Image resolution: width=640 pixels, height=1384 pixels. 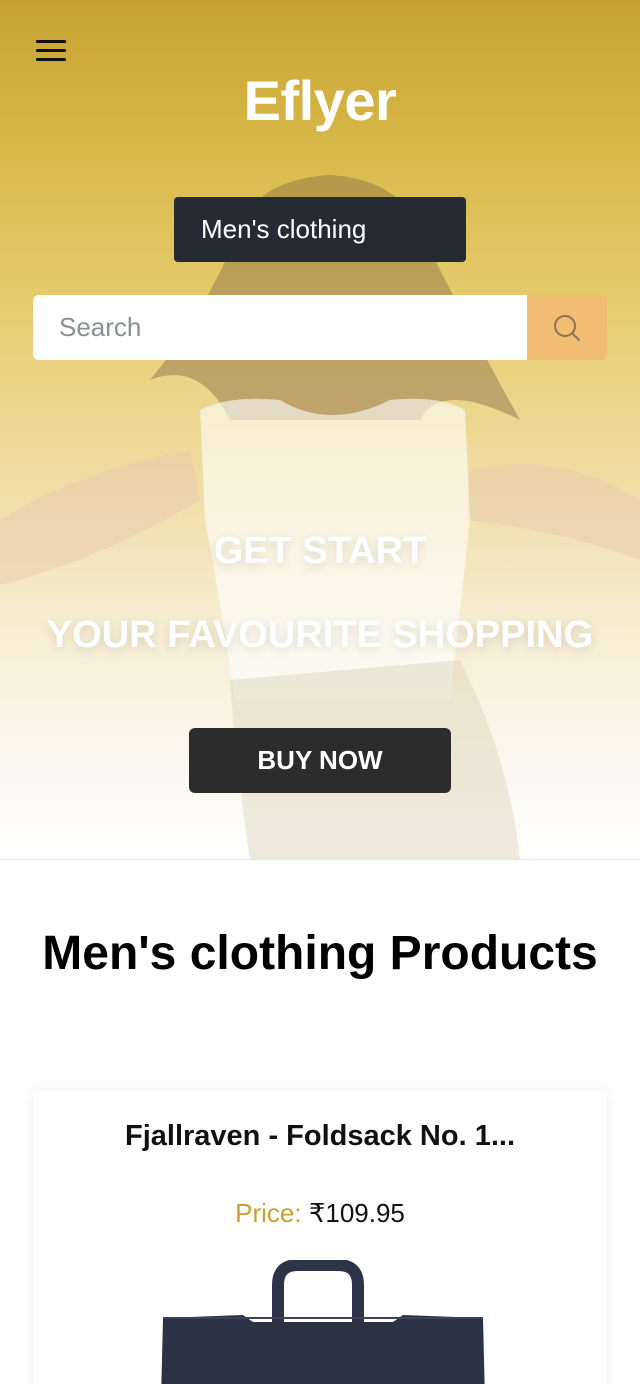 What do you see at coordinates (268, 1213) in the screenshot?
I see `price-label: Price:` at bounding box center [268, 1213].